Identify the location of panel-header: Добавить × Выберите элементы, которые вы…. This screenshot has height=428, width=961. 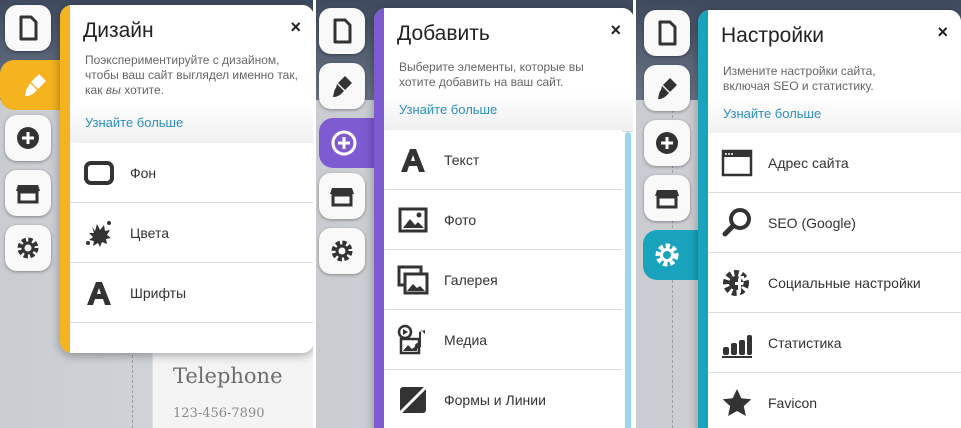
(509, 70).